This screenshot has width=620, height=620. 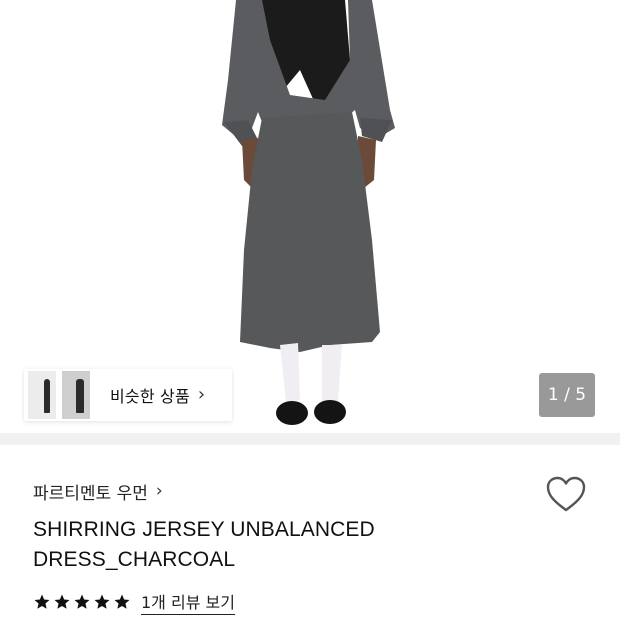 What do you see at coordinates (150, 396) in the screenshot?
I see `similar-products-label: 비슷한 상품` at bounding box center [150, 396].